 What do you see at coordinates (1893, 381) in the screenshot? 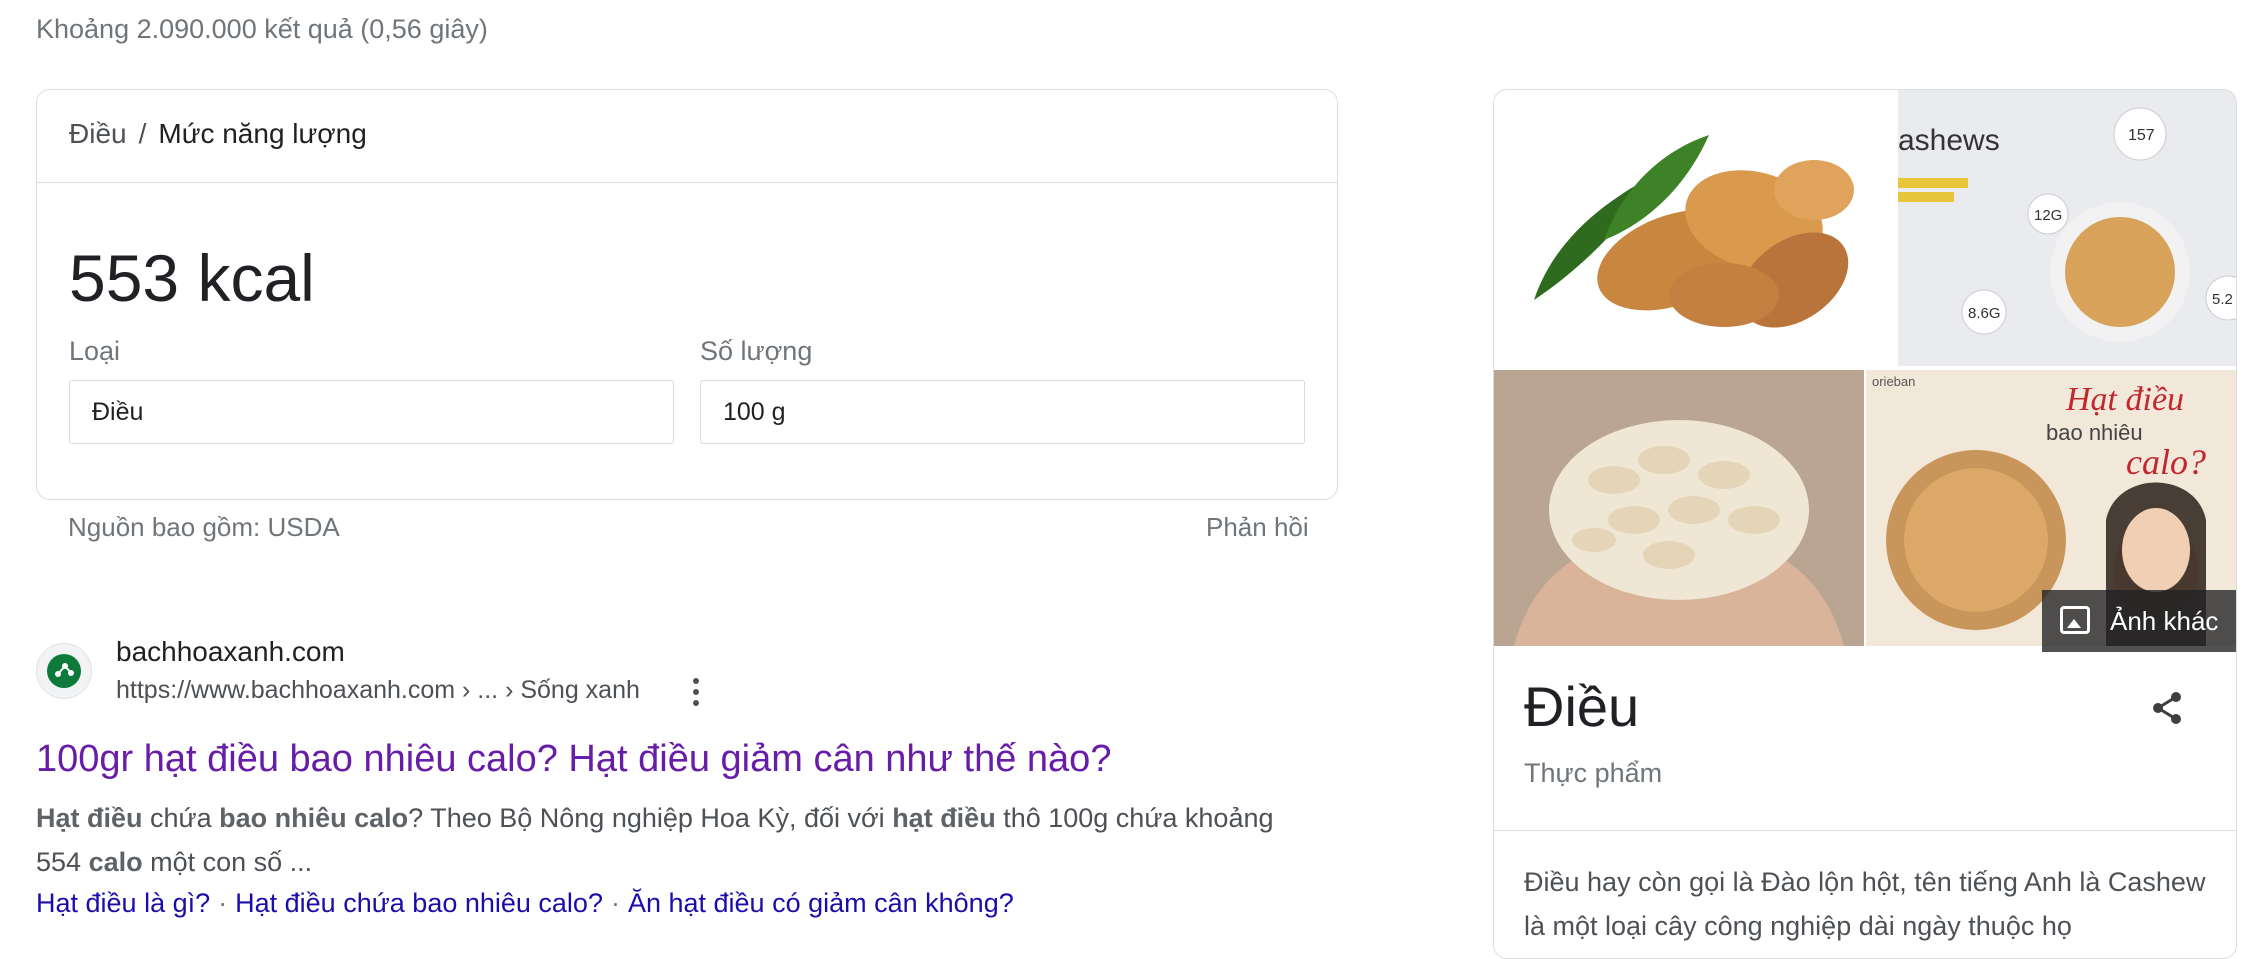
I see `tile4-brand: orieban` at bounding box center [1893, 381].